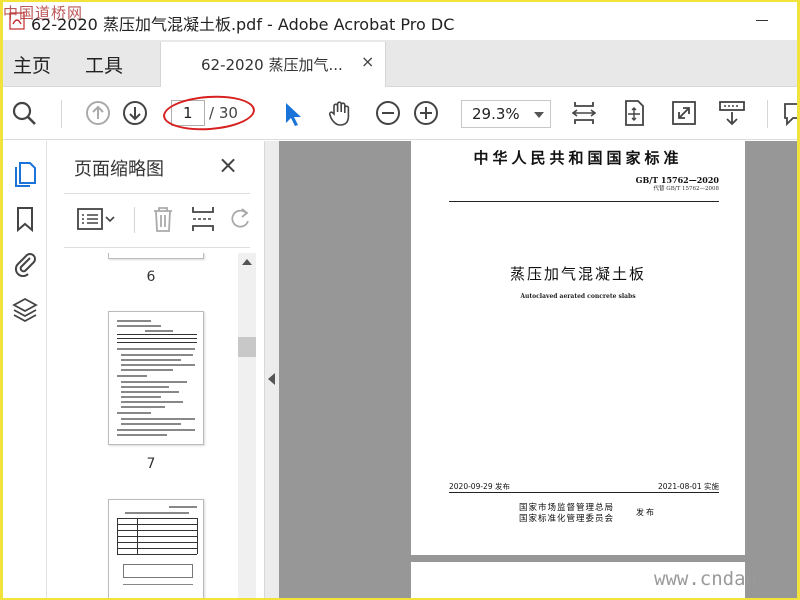 This screenshot has height=600, width=800. What do you see at coordinates (388, 113) in the screenshot?
I see `zoom-out-icon` at bounding box center [388, 113].